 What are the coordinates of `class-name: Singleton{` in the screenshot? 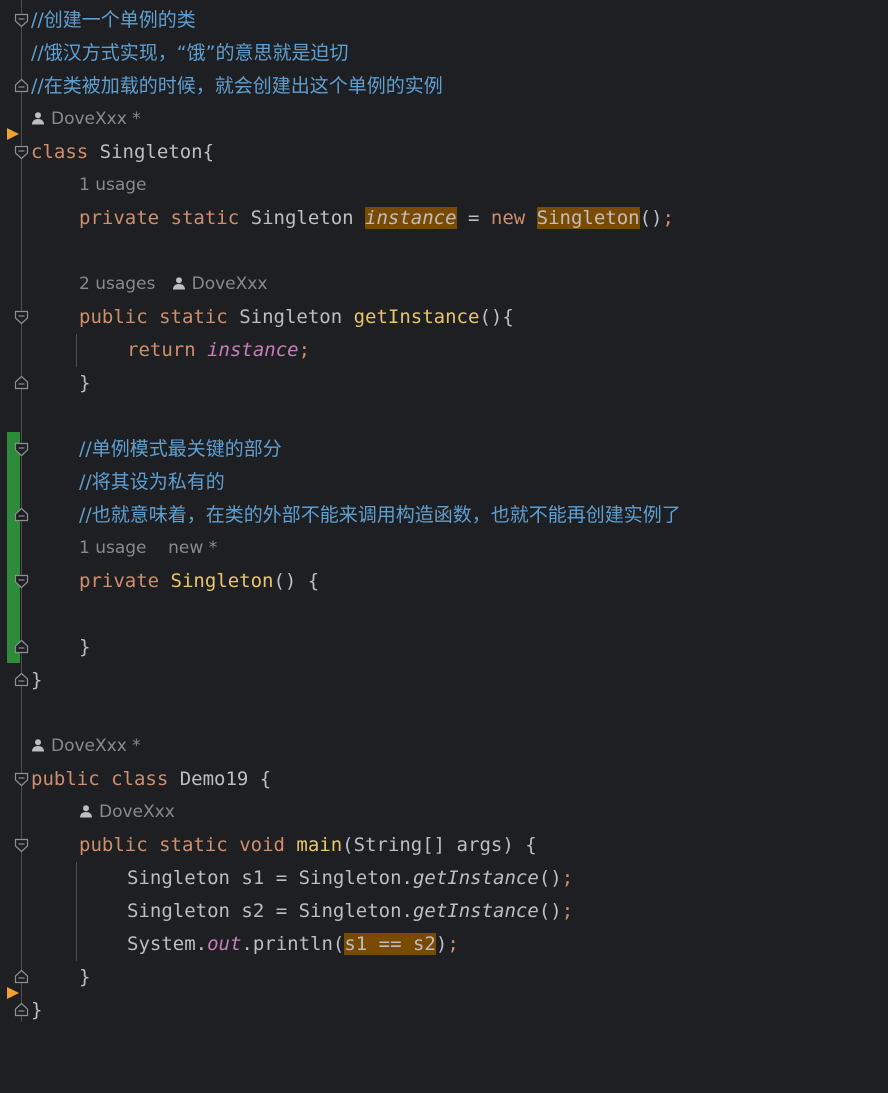 It's located at (151, 152).